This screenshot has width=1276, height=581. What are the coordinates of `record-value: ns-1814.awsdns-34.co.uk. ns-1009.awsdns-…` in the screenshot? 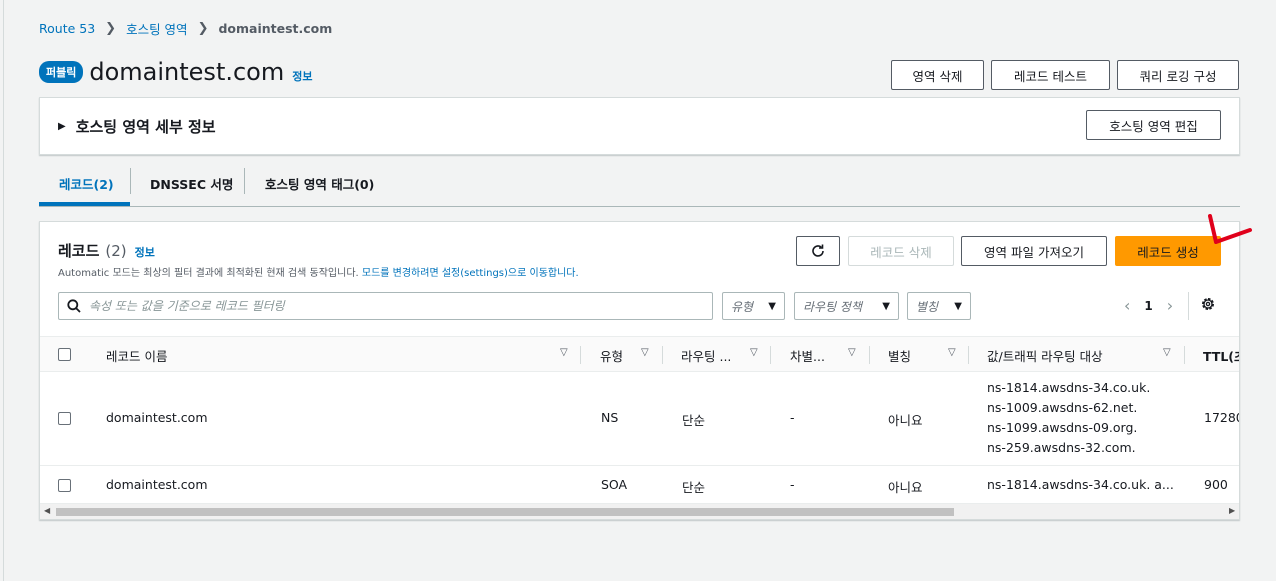 It's located at (1068, 418).